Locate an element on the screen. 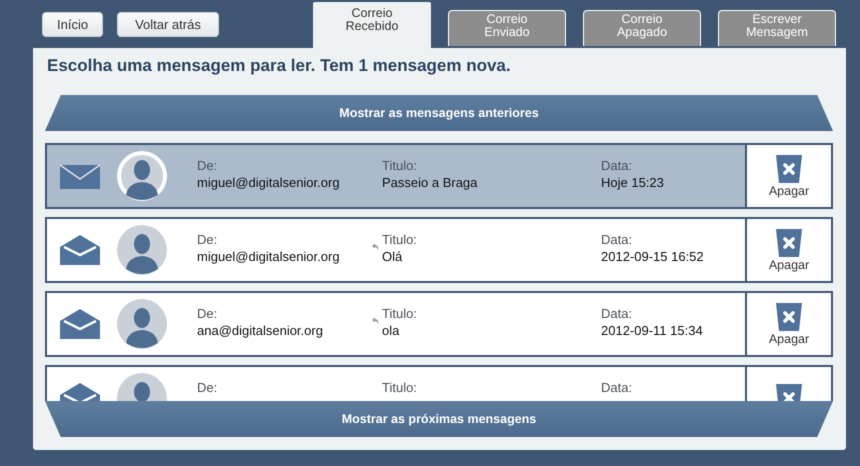  message-title: ola is located at coordinates (391, 330).